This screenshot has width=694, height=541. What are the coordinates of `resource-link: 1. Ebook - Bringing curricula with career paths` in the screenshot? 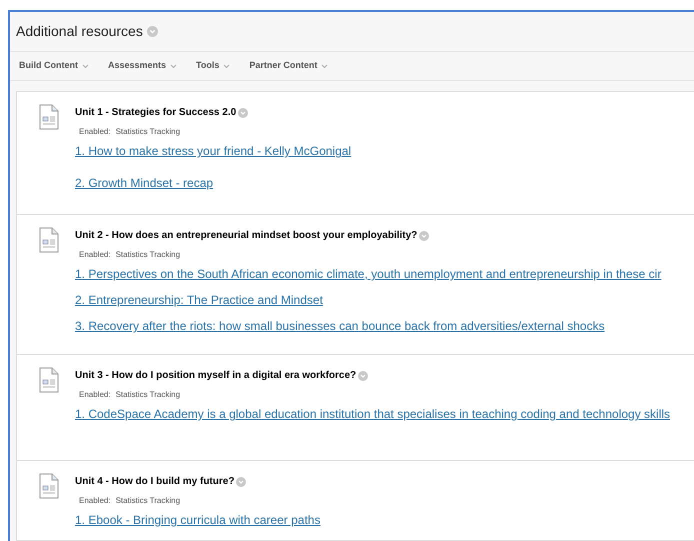 It's located at (197, 520).